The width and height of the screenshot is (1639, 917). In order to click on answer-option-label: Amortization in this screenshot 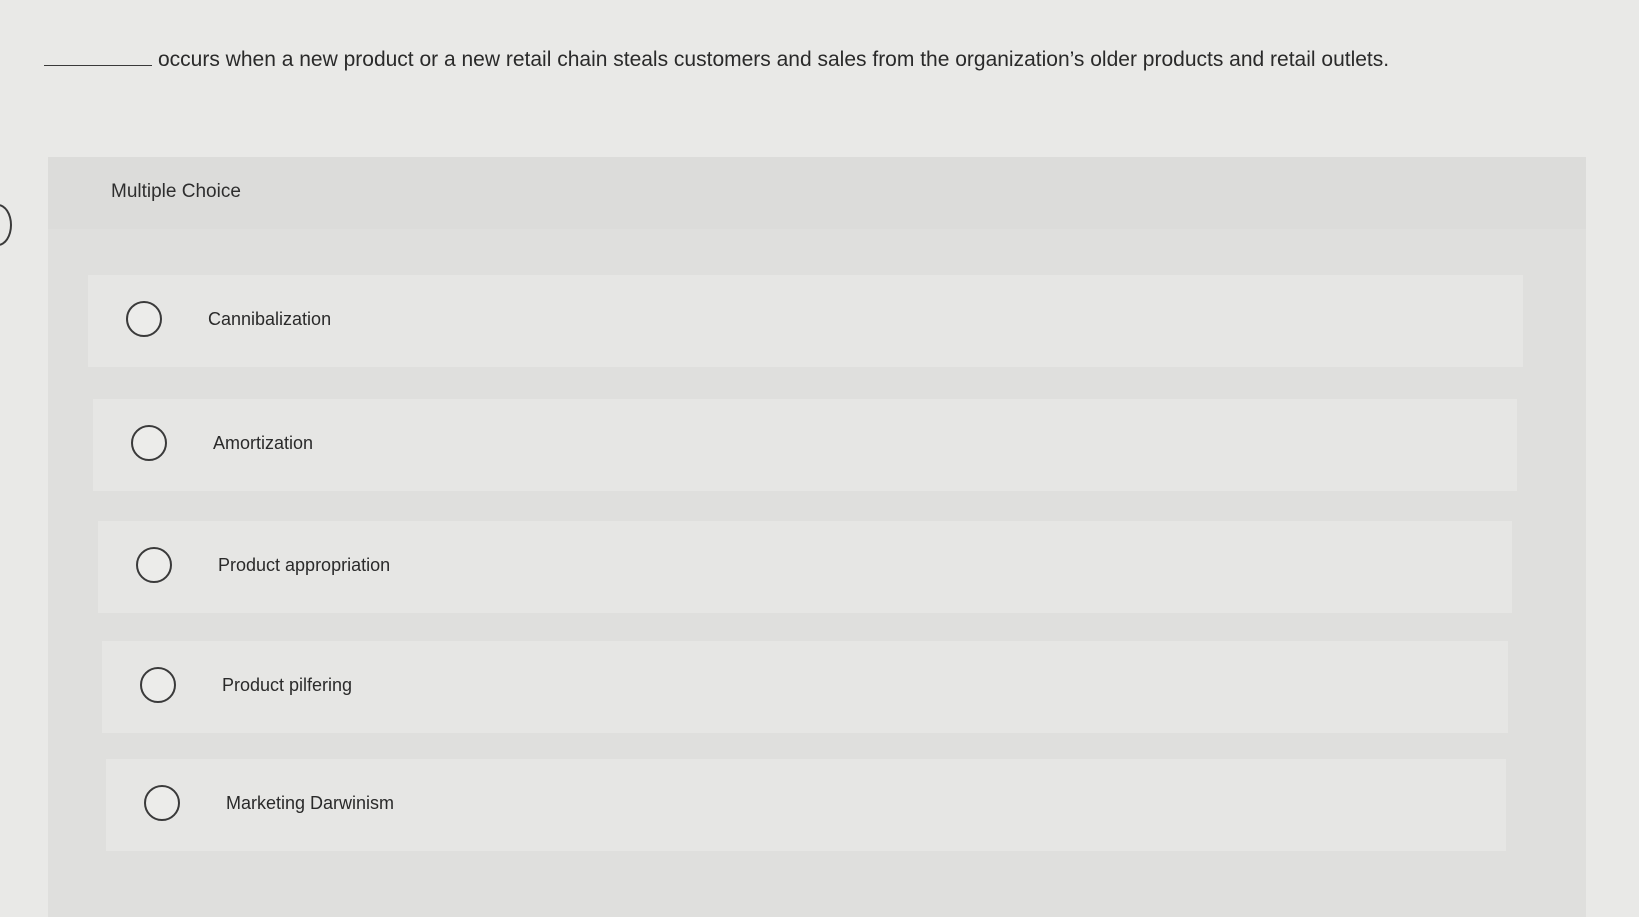, I will do `click(263, 443)`.